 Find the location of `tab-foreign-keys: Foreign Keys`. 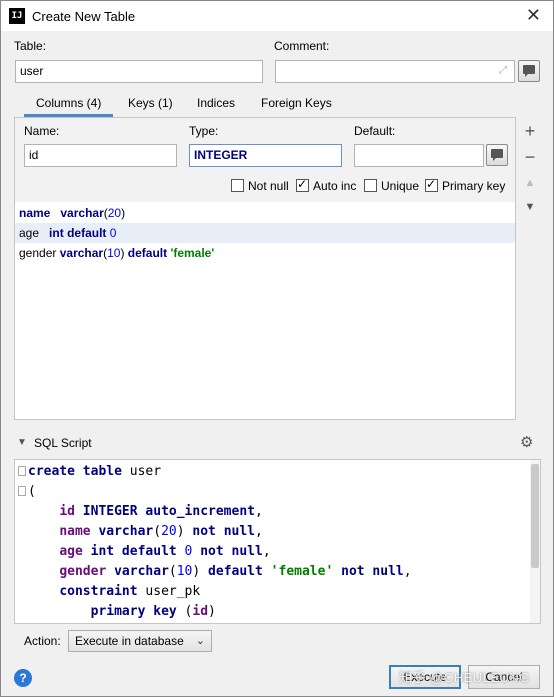

tab-foreign-keys: Foreign Keys is located at coordinates (296, 105).